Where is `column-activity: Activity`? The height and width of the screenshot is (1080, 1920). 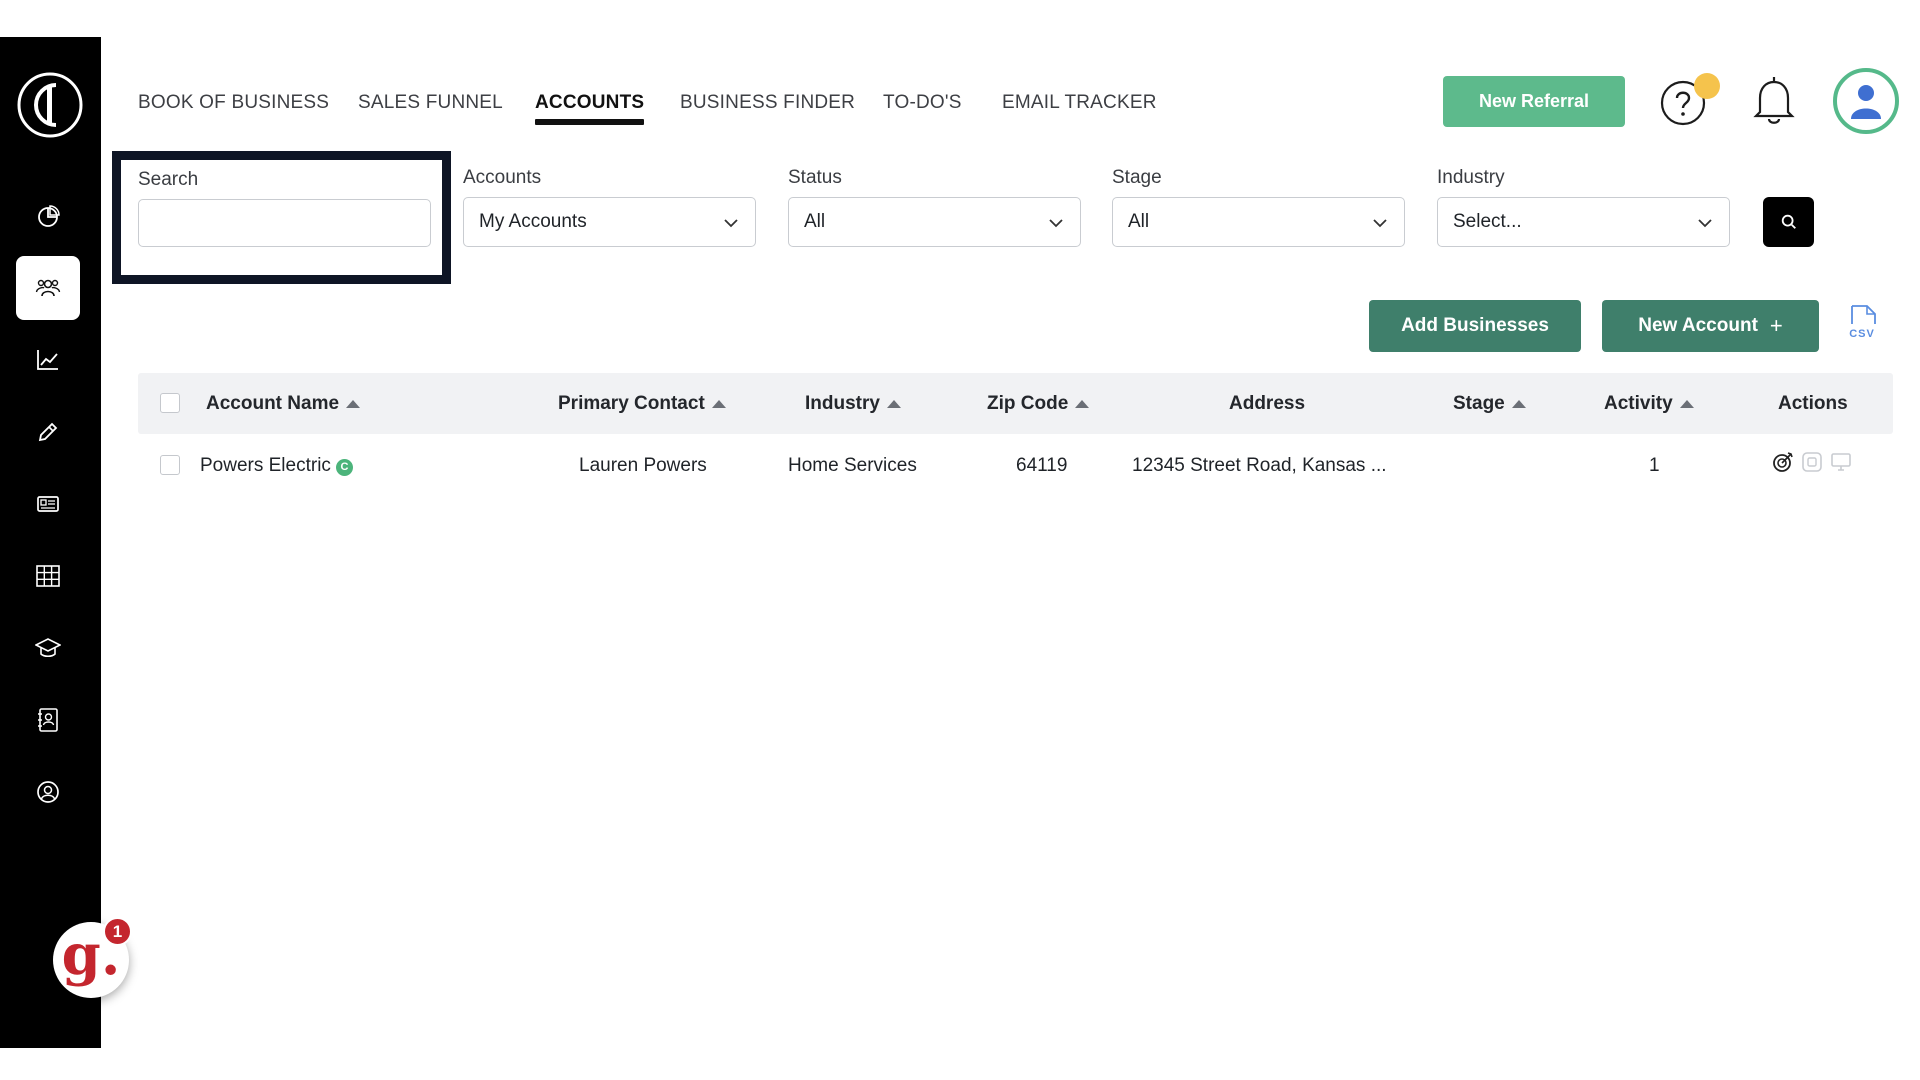 column-activity: Activity is located at coordinates (1649, 404).